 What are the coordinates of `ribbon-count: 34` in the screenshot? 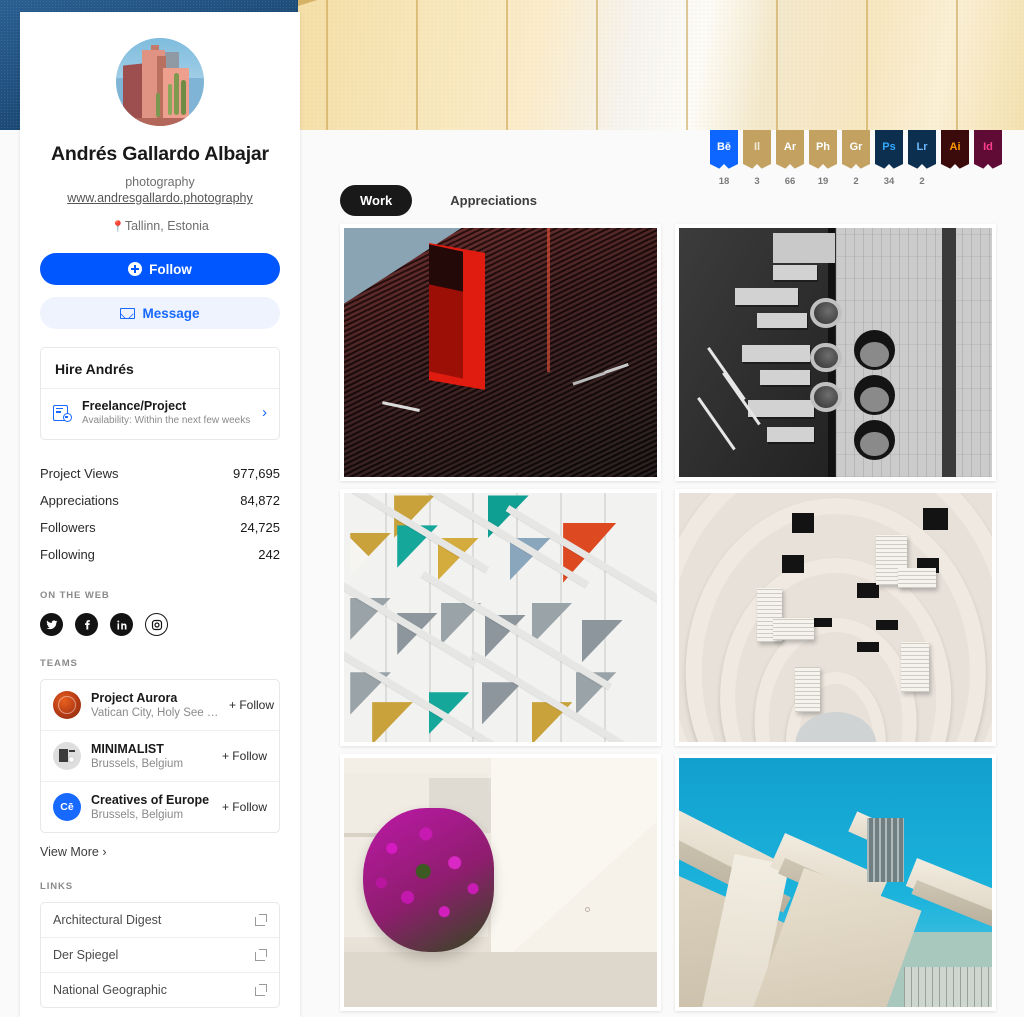 It's located at (889, 181).